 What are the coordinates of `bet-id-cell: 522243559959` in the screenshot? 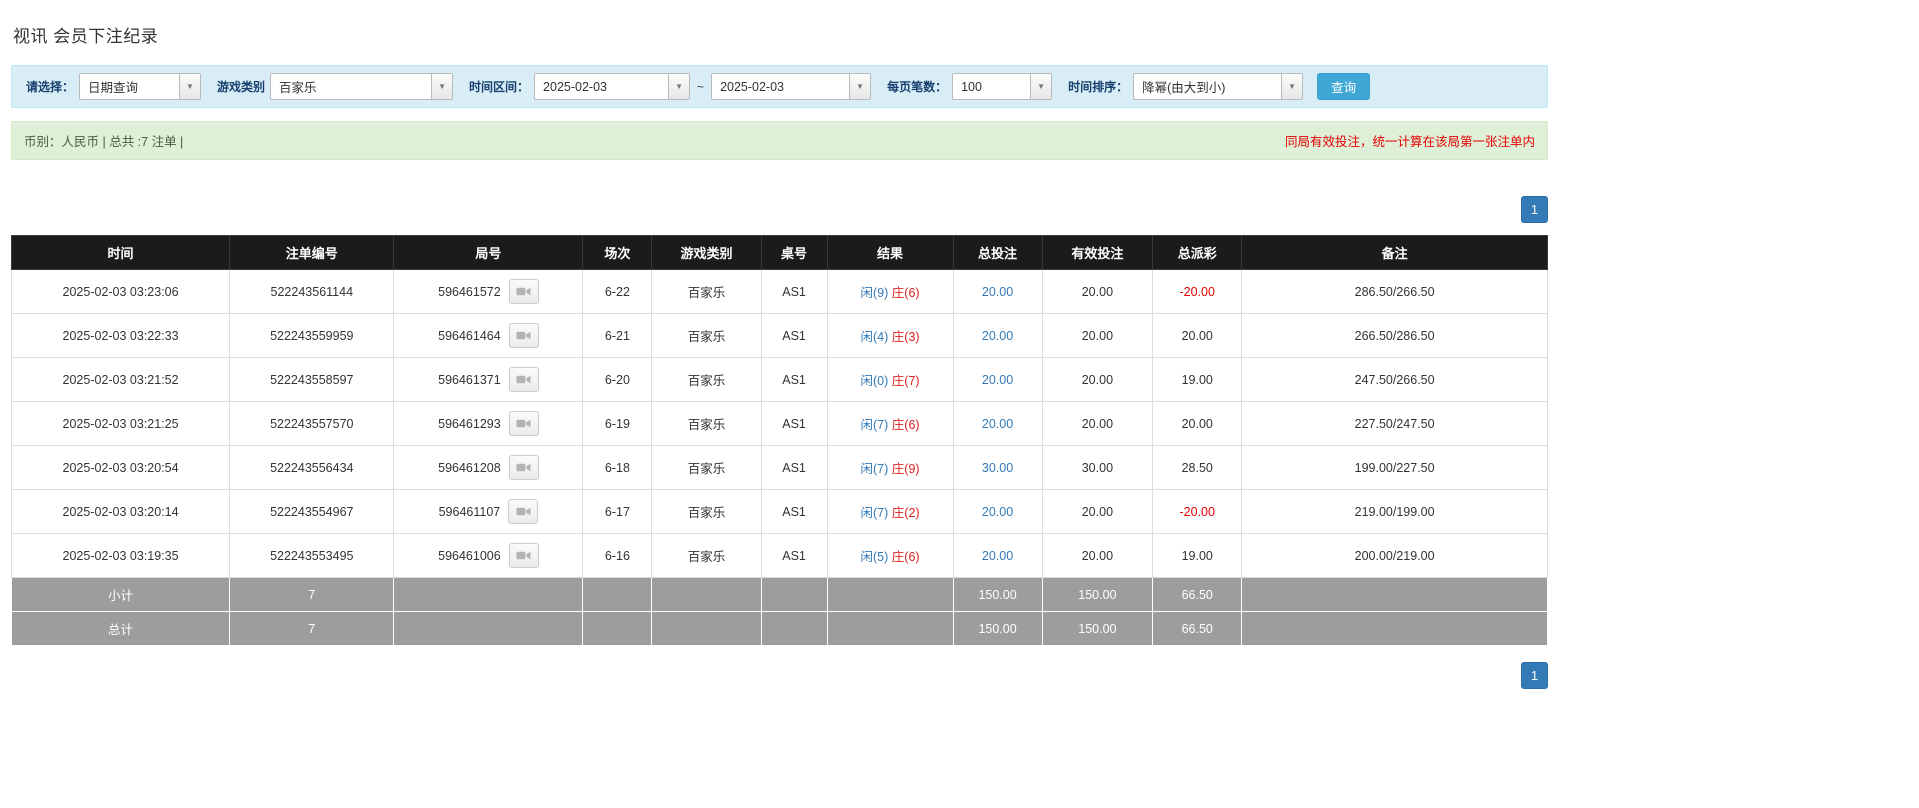 It's located at (312, 335).